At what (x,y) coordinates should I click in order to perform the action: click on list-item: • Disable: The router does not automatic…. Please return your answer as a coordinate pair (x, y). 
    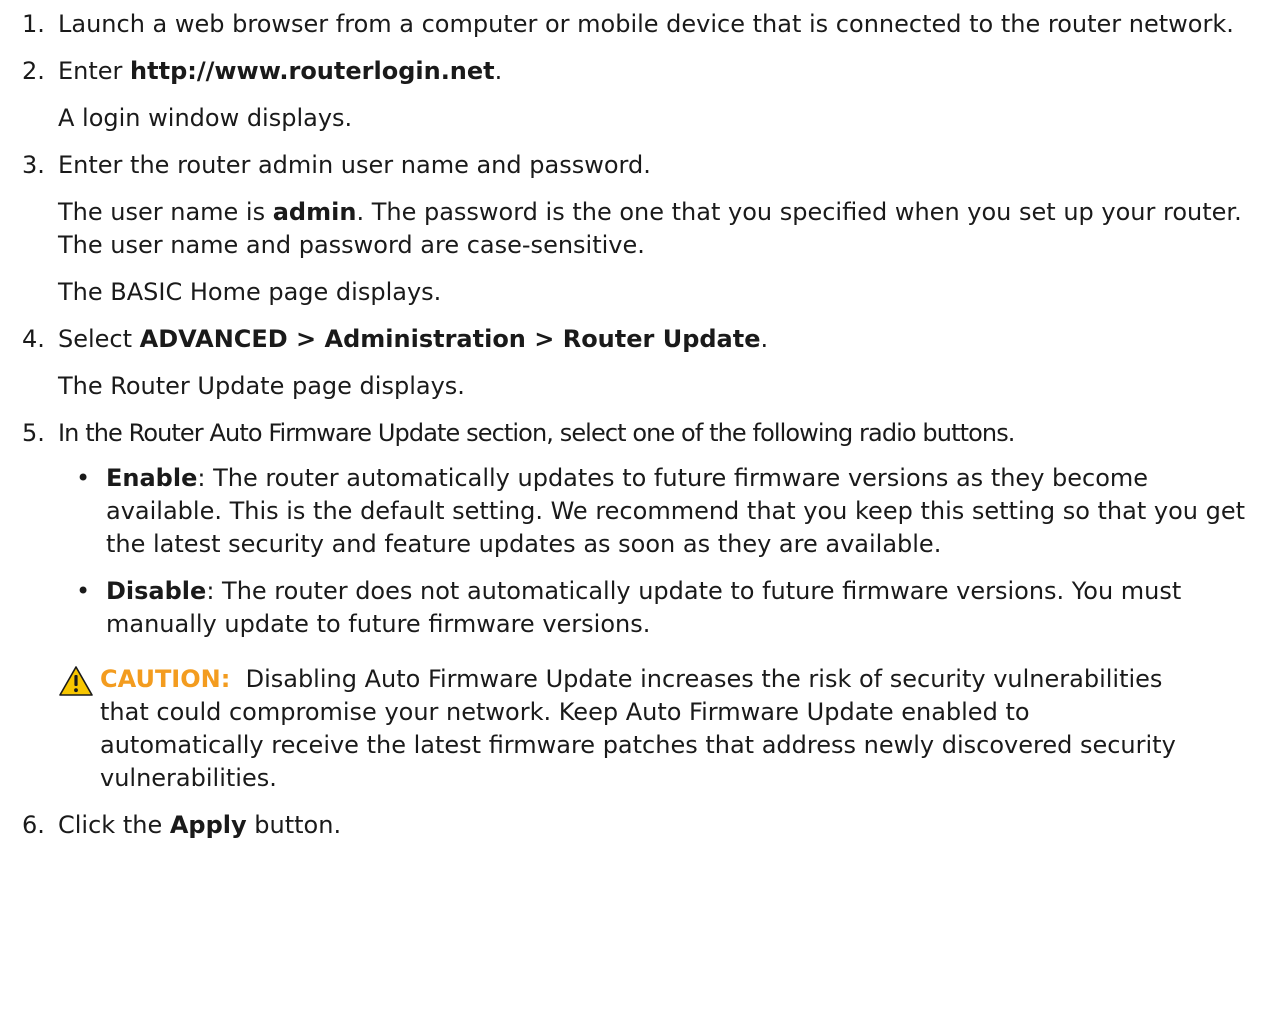
    Looking at the image, I should click on (629, 607).